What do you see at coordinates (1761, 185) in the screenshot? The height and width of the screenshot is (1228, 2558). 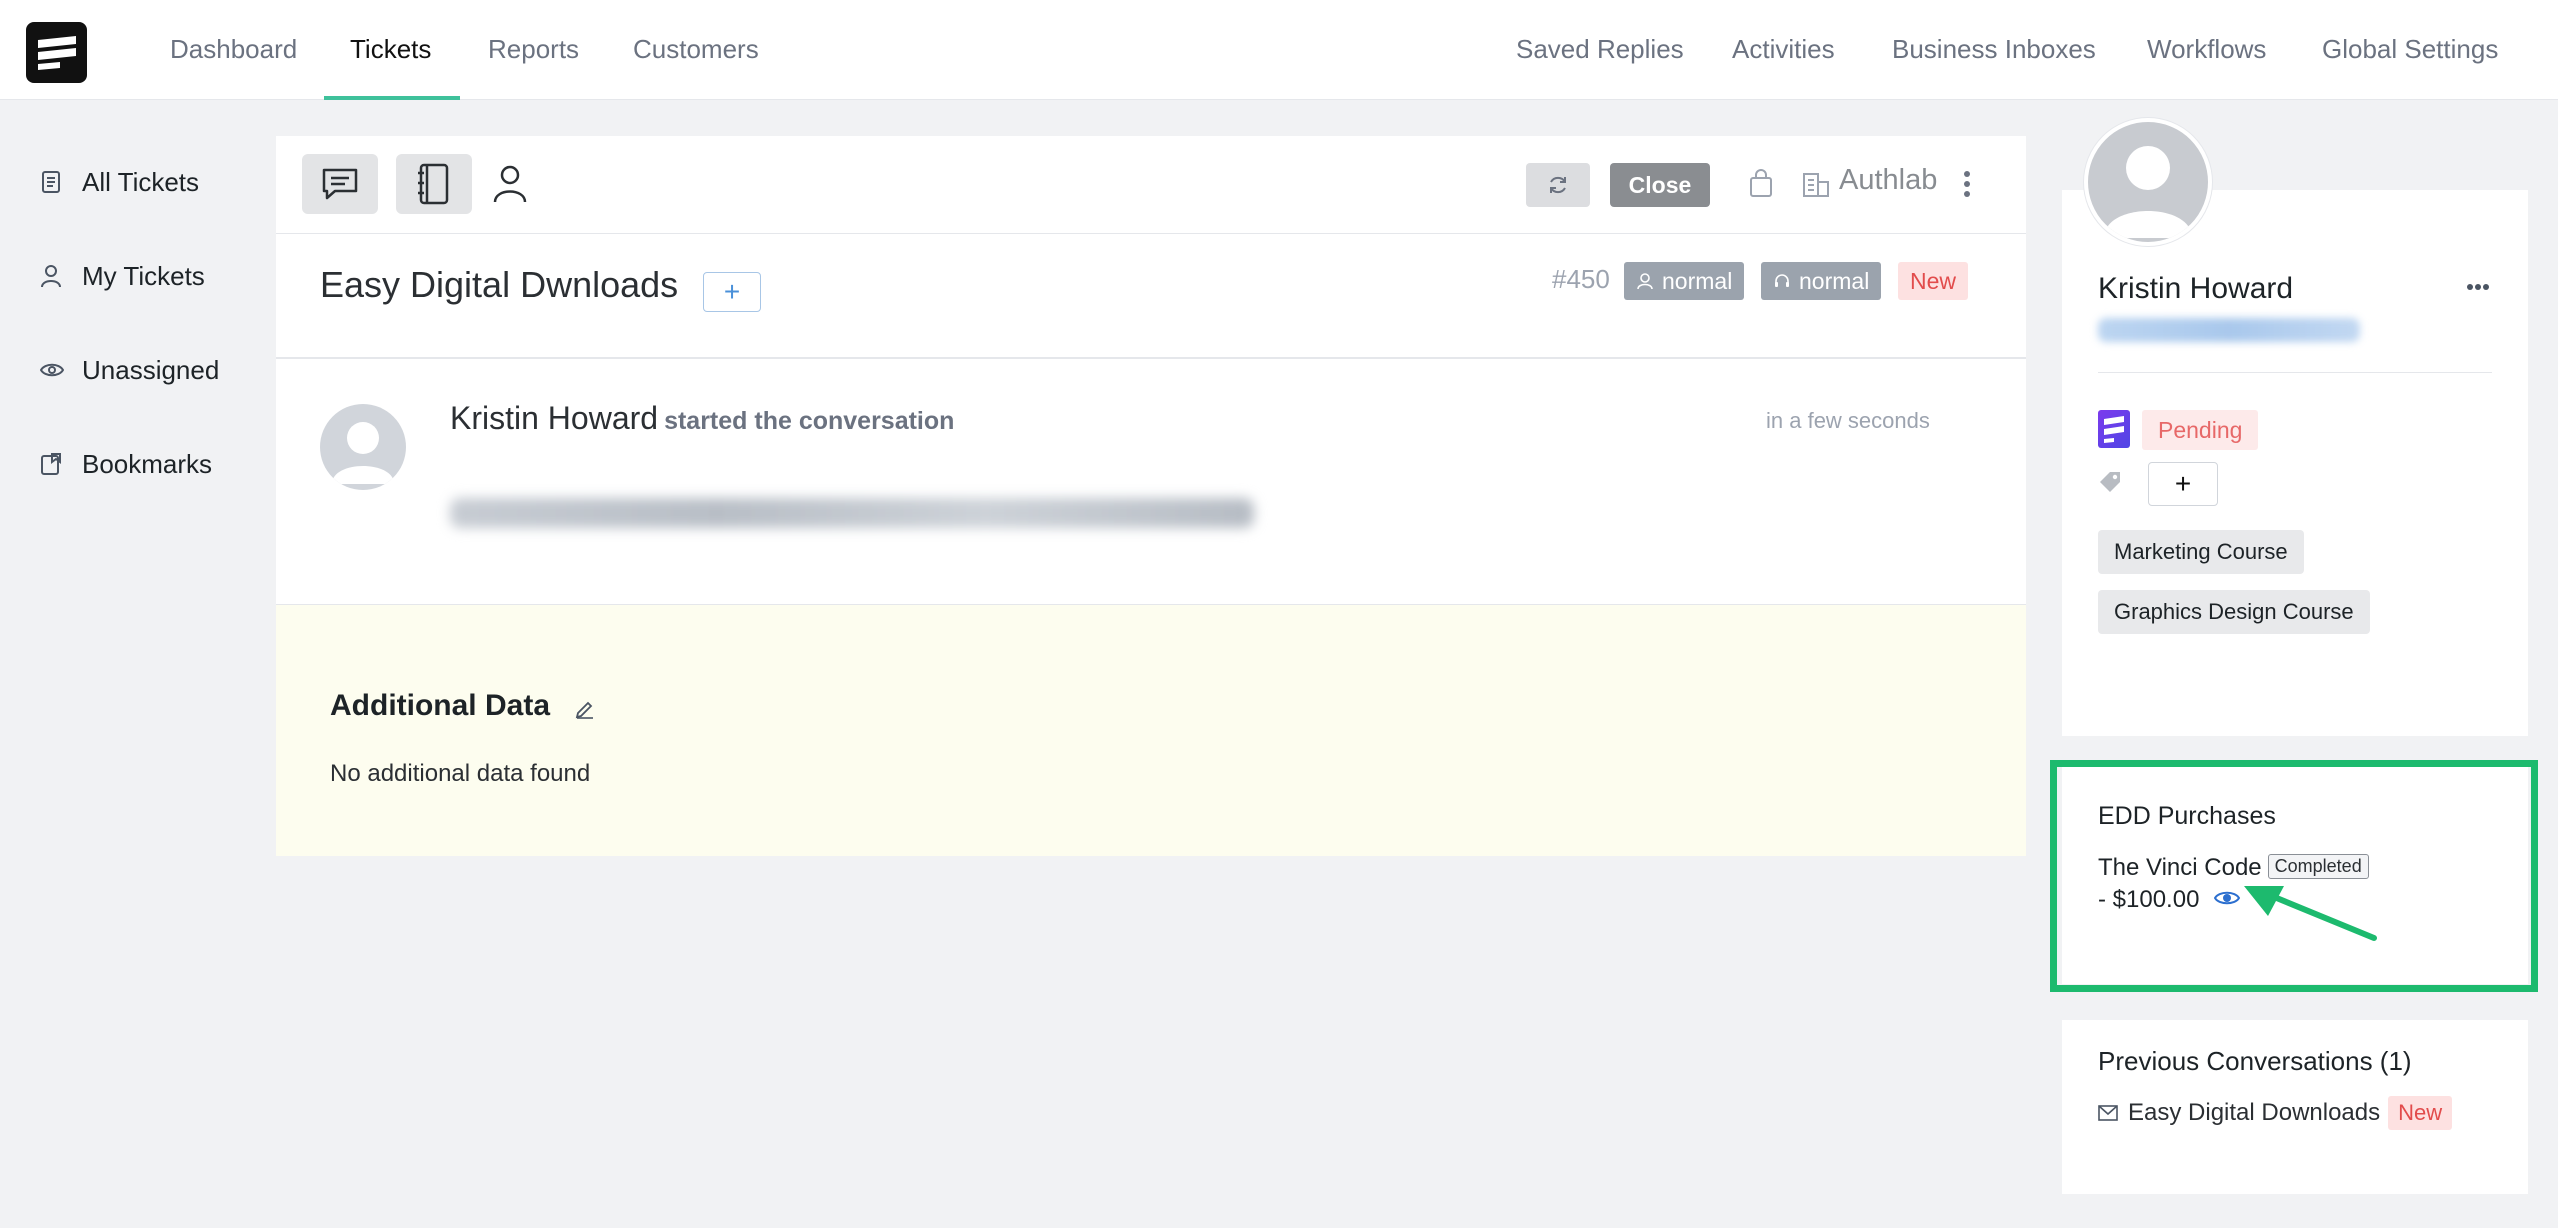 I see `shopping-bag-icon` at bounding box center [1761, 185].